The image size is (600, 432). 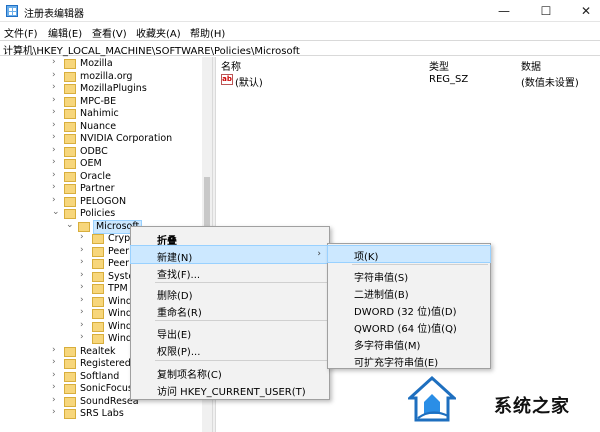 I want to click on menu-favorites: 收藏夹(A), so click(x=158, y=32).